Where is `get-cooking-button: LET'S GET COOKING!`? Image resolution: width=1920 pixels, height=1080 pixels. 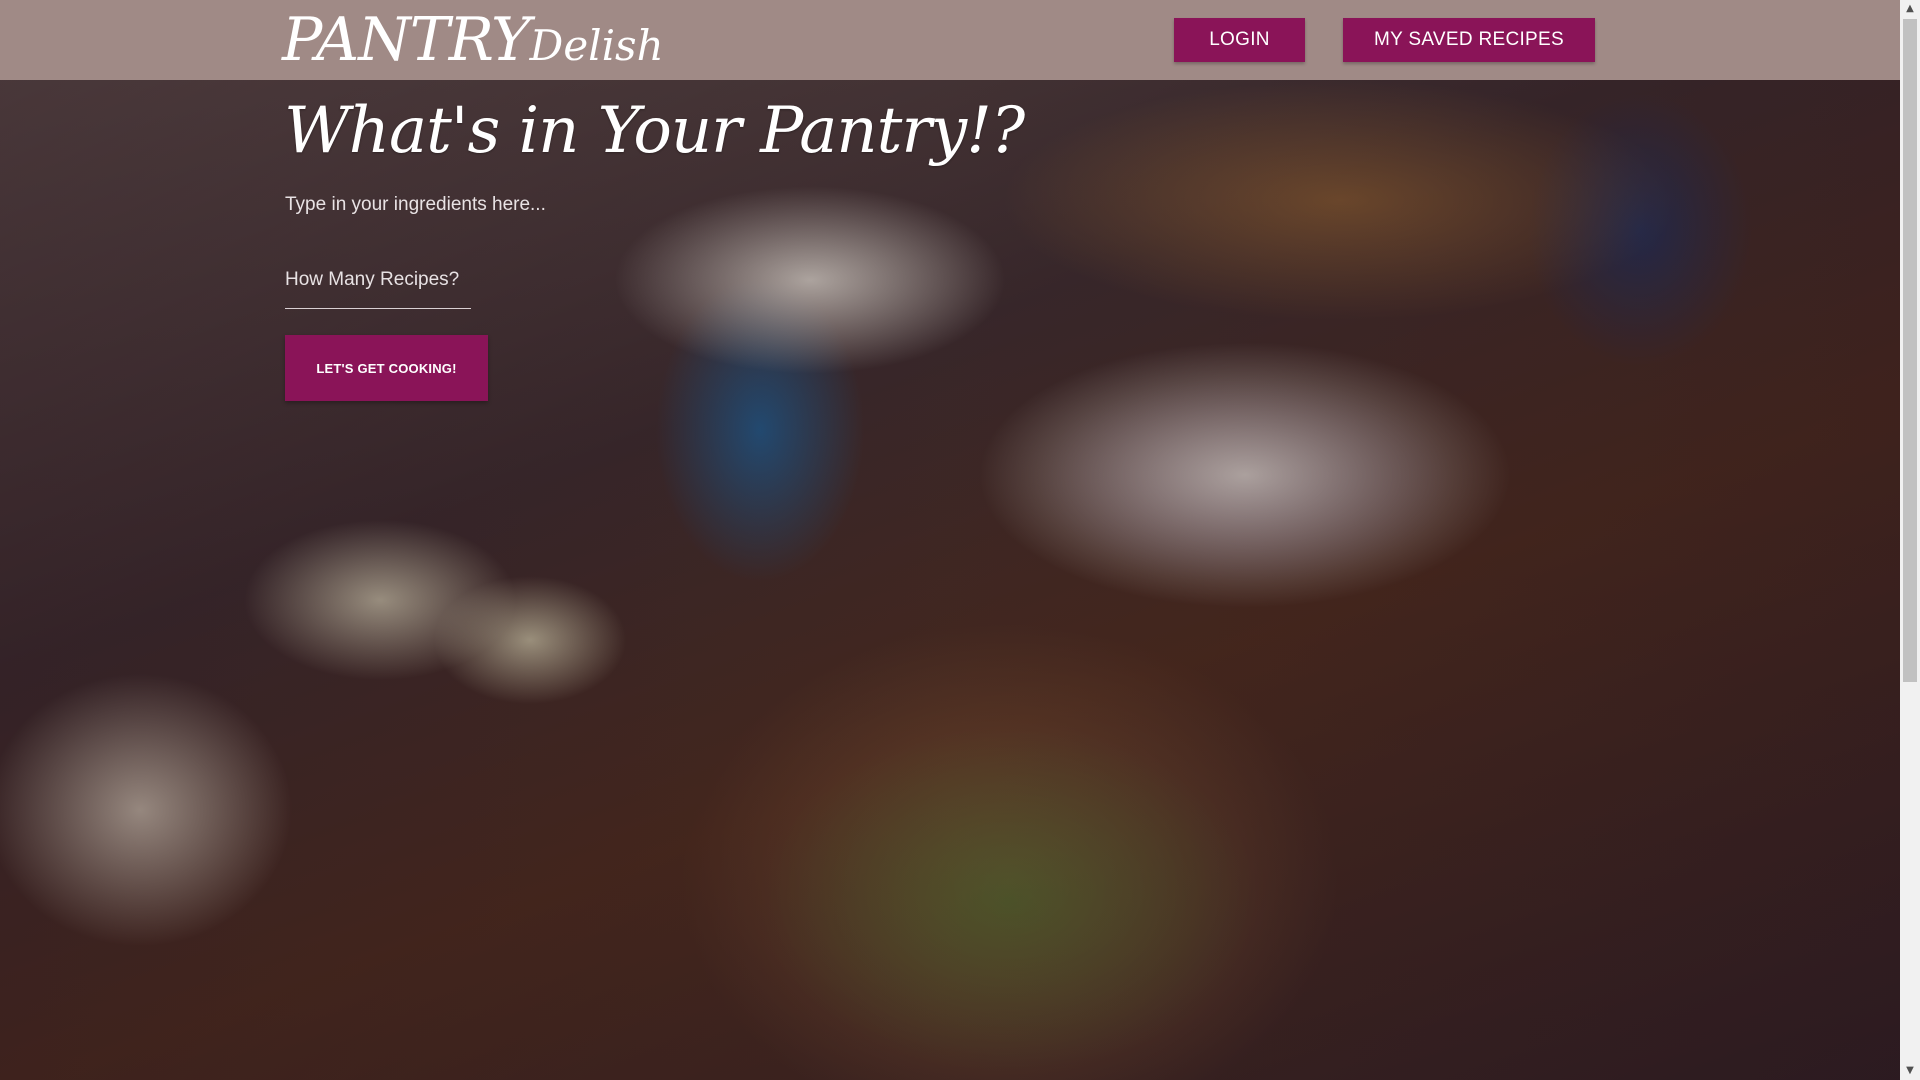
get-cooking-button: LET'S GET COOKING! is located at coordinates (386, 368).